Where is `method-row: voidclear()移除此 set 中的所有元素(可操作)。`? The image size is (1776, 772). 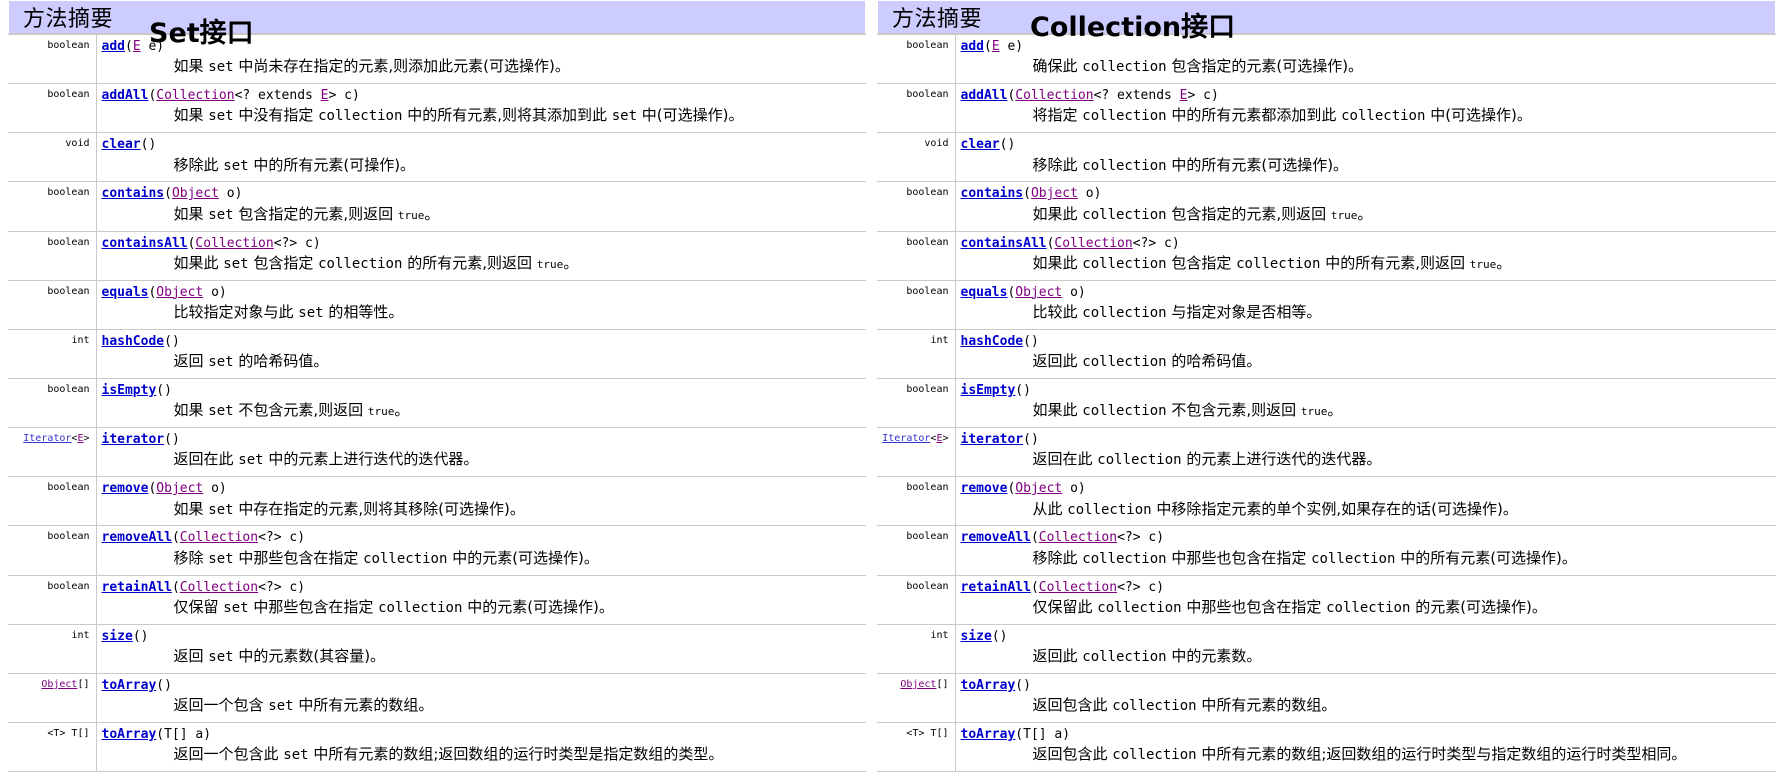 method-row: voidclear()移除此 set 中的所有元素(可操作)。 is located at coordinates (437, 157).